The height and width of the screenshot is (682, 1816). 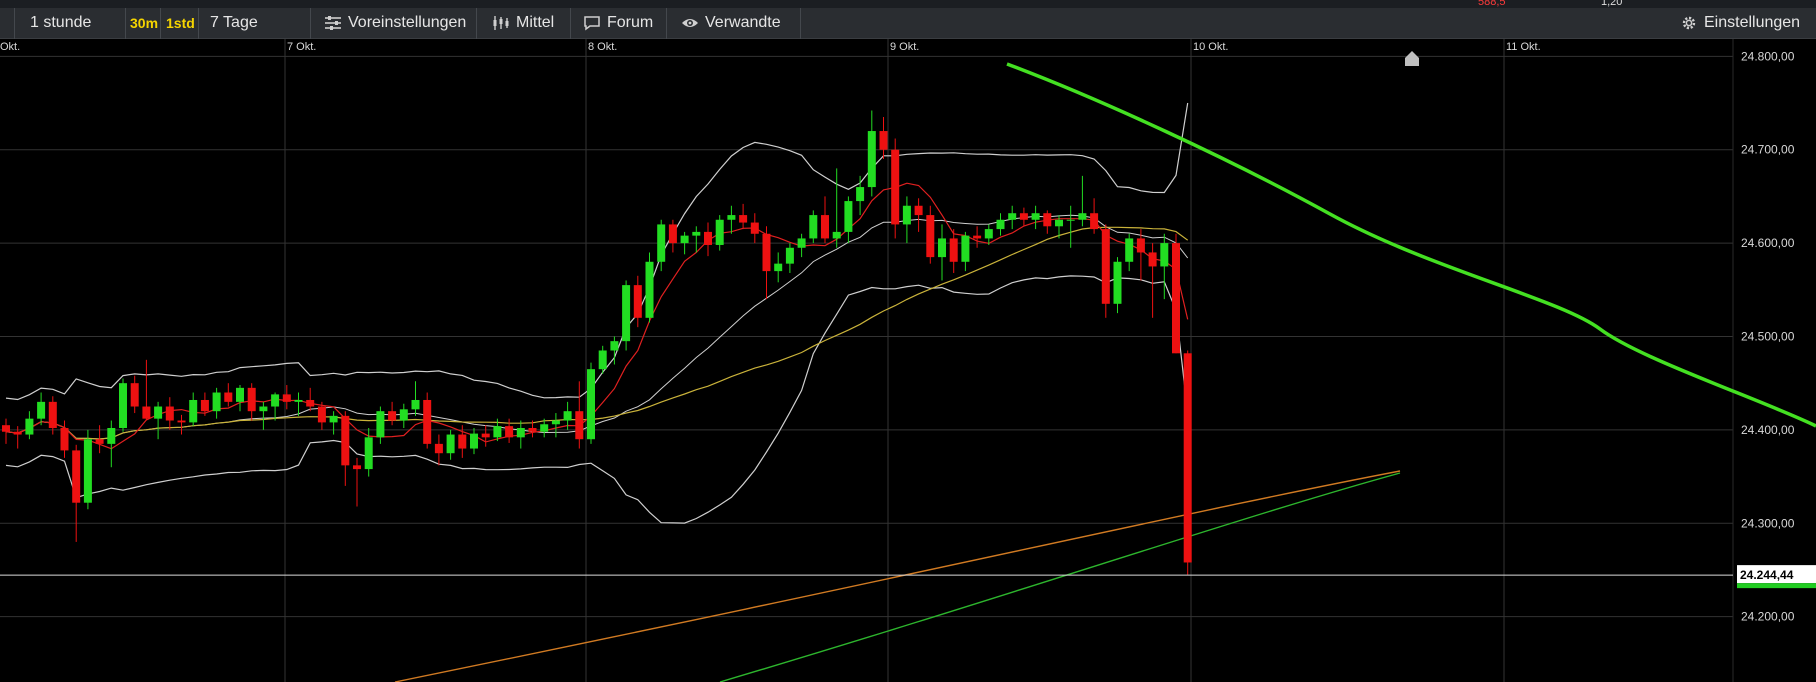 What do you see at coordinates (10, 47) in the screenshot?
I see `x-tick-label-partial: Okt.` at bounding box center [10, 47].